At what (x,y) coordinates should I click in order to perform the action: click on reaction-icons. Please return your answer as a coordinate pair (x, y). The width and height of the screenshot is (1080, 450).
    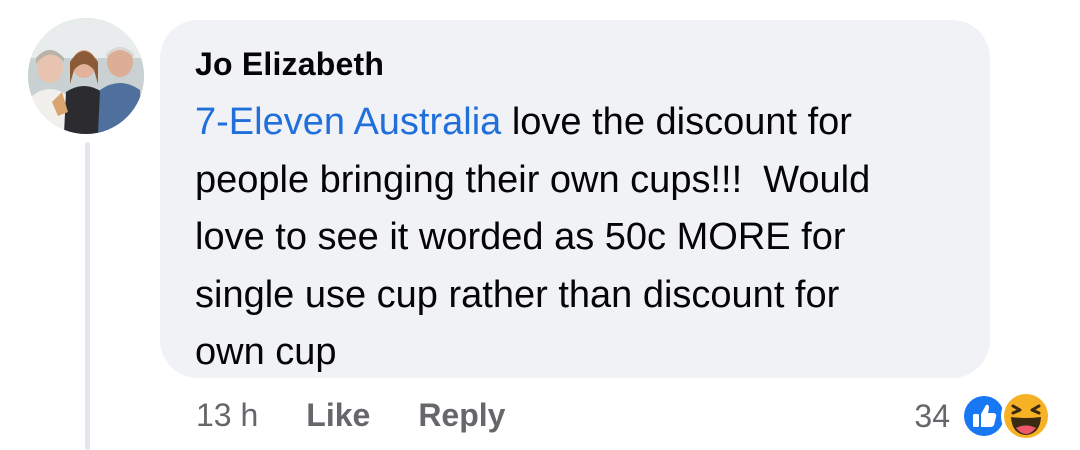
    Looking at the image, I should click on (1005, 416).